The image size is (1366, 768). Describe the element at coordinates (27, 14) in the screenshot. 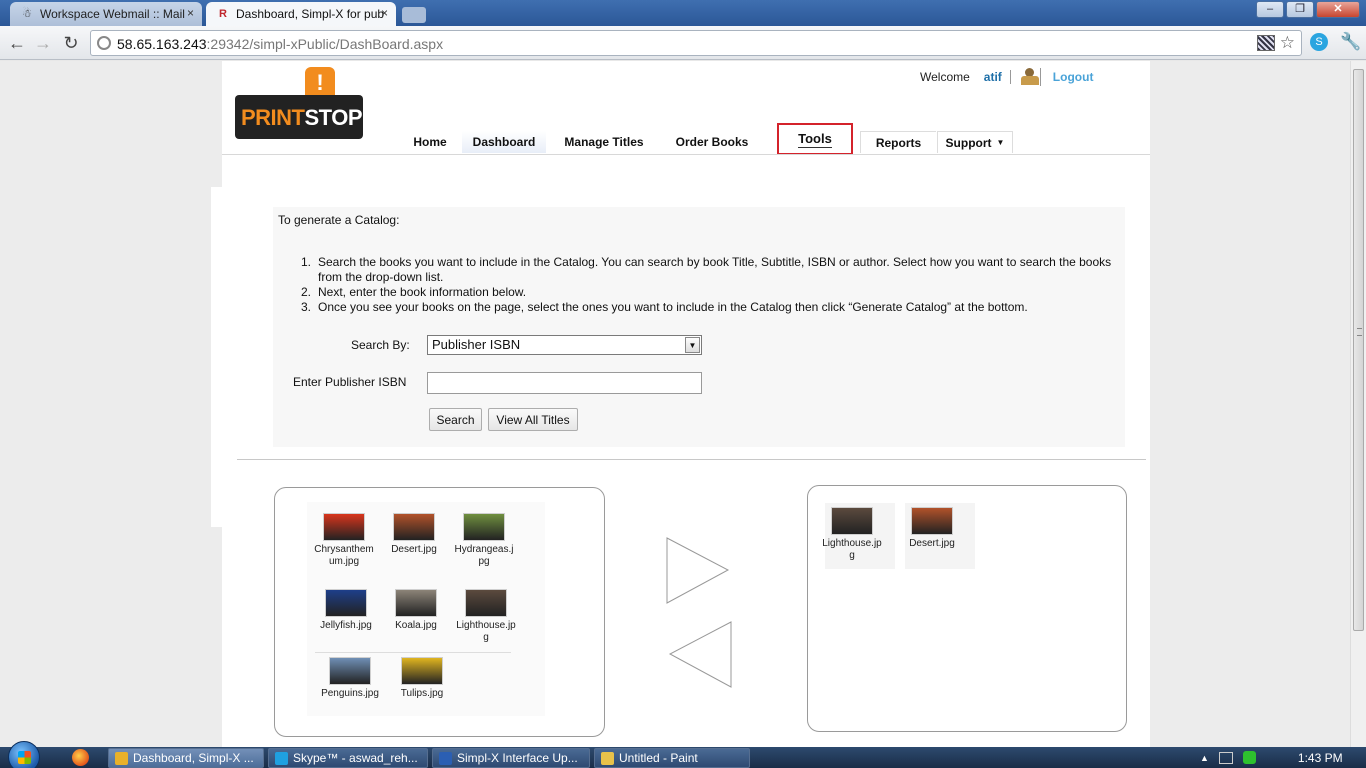

I see `webmail-icon: ☃` at that location.